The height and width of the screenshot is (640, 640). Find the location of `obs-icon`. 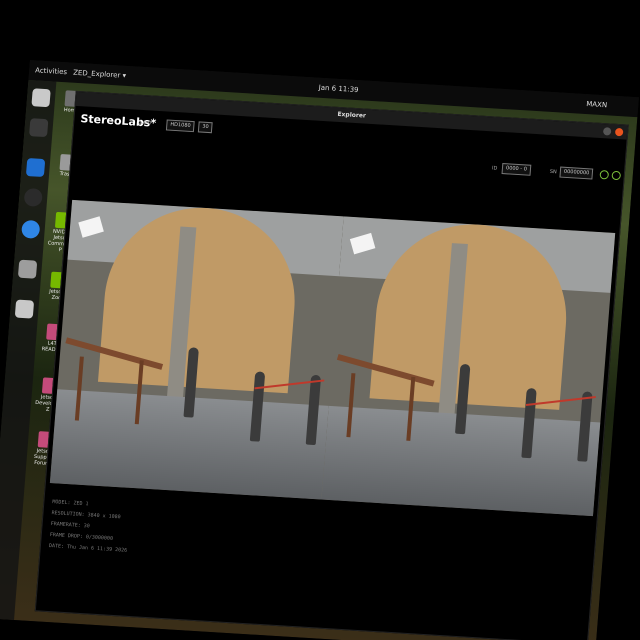

obs-icon is located at coordinates (33, 197).